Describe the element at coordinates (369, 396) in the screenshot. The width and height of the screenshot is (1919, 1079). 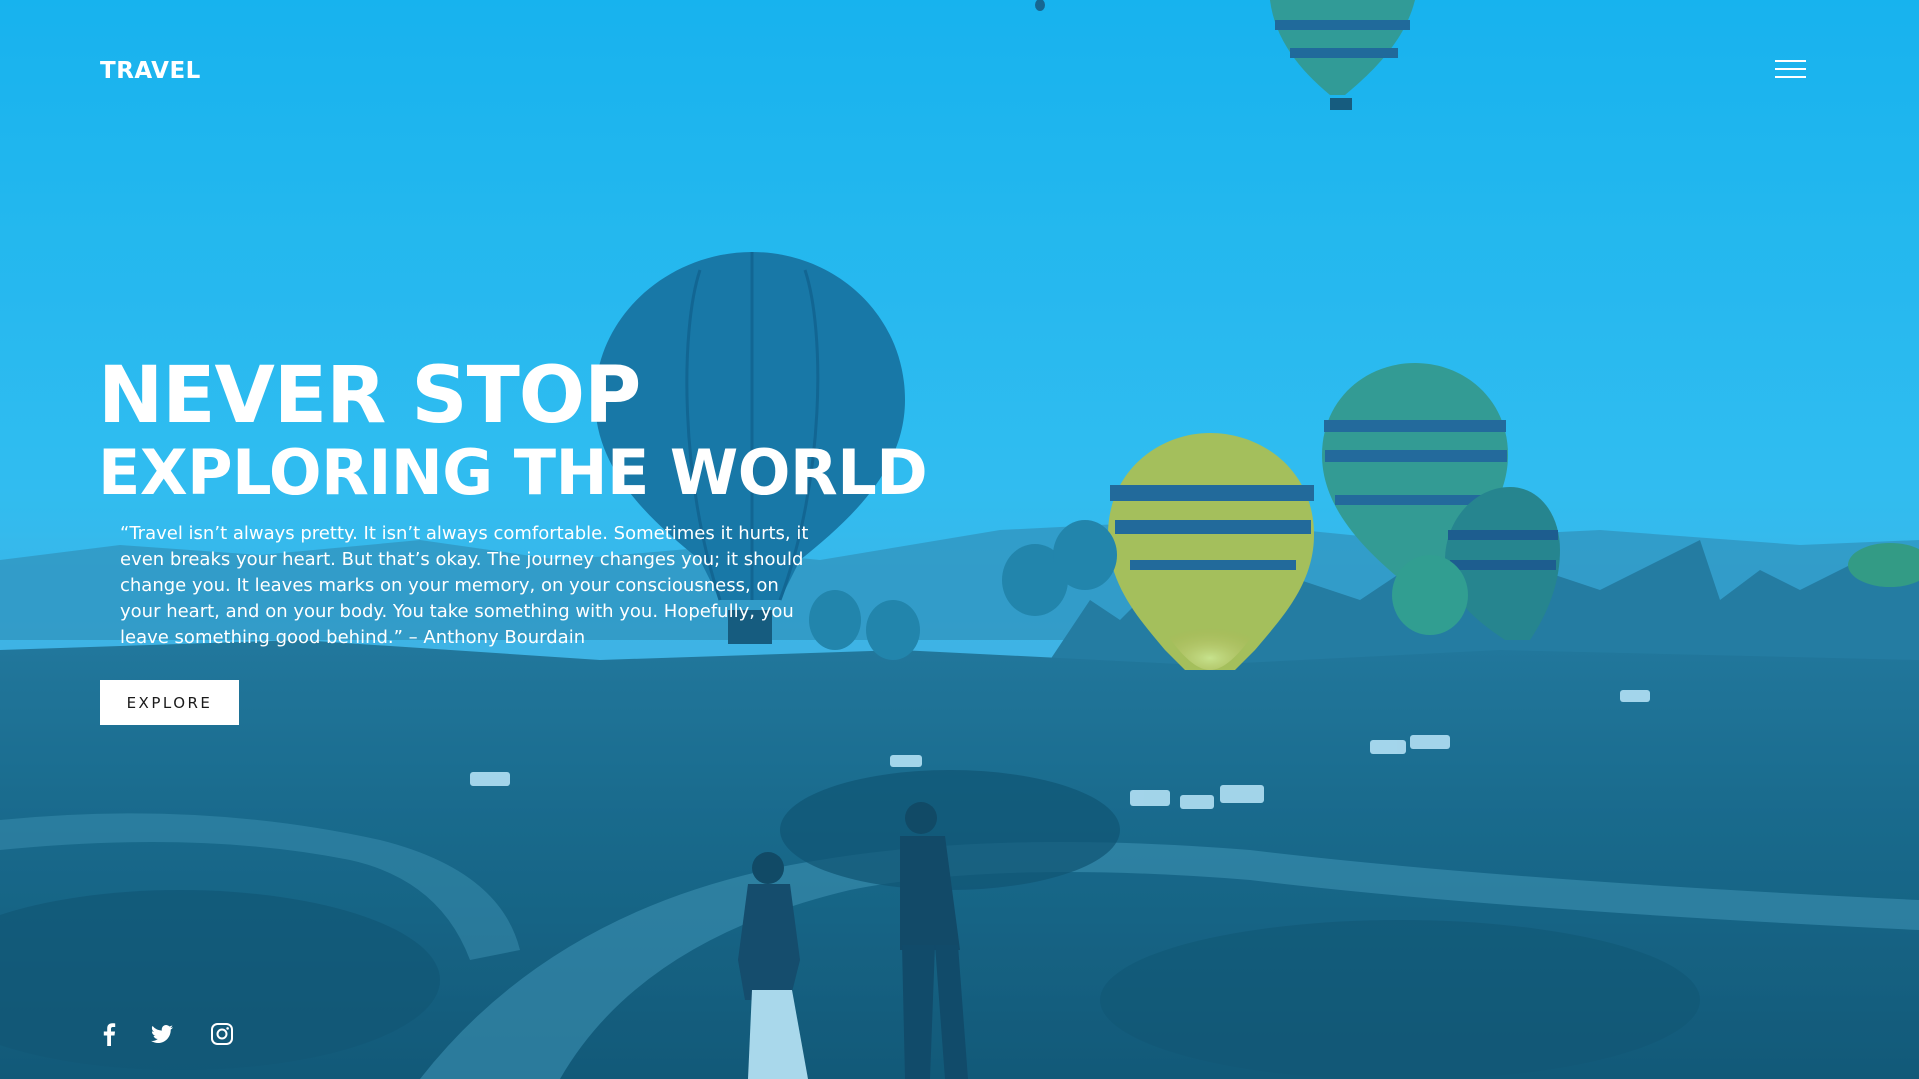
I see `headline-line-1: NEVER STOP` at that location.